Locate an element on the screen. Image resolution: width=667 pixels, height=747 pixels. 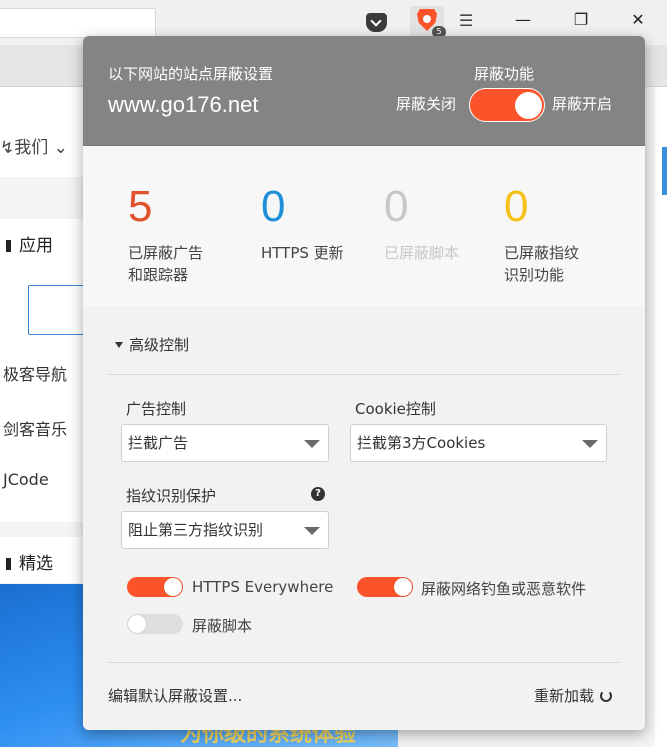
pocket-icon is located at coordinates (376, 22).